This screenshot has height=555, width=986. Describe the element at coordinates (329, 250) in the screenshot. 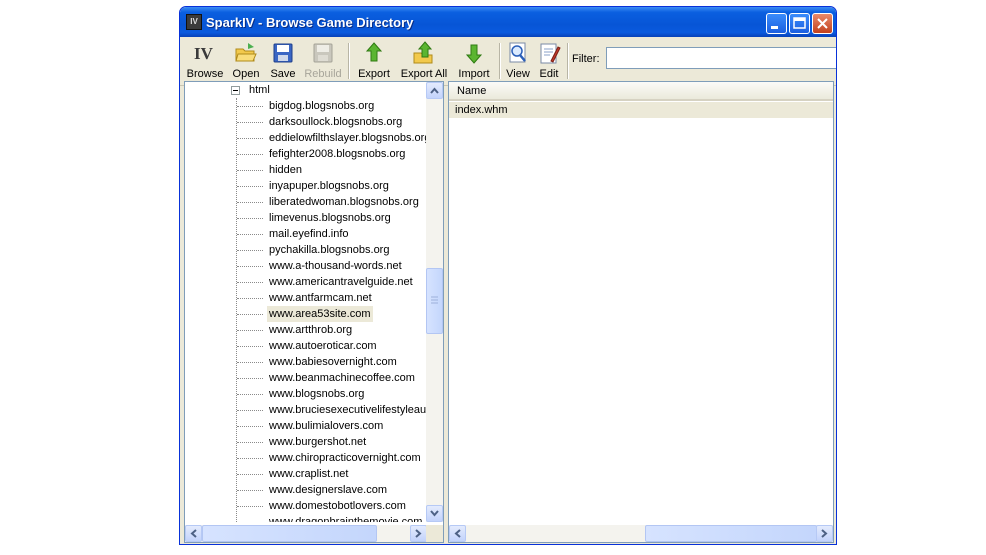

I see `tree-node-label: pychakilla.blogsnobs.org` at that location.